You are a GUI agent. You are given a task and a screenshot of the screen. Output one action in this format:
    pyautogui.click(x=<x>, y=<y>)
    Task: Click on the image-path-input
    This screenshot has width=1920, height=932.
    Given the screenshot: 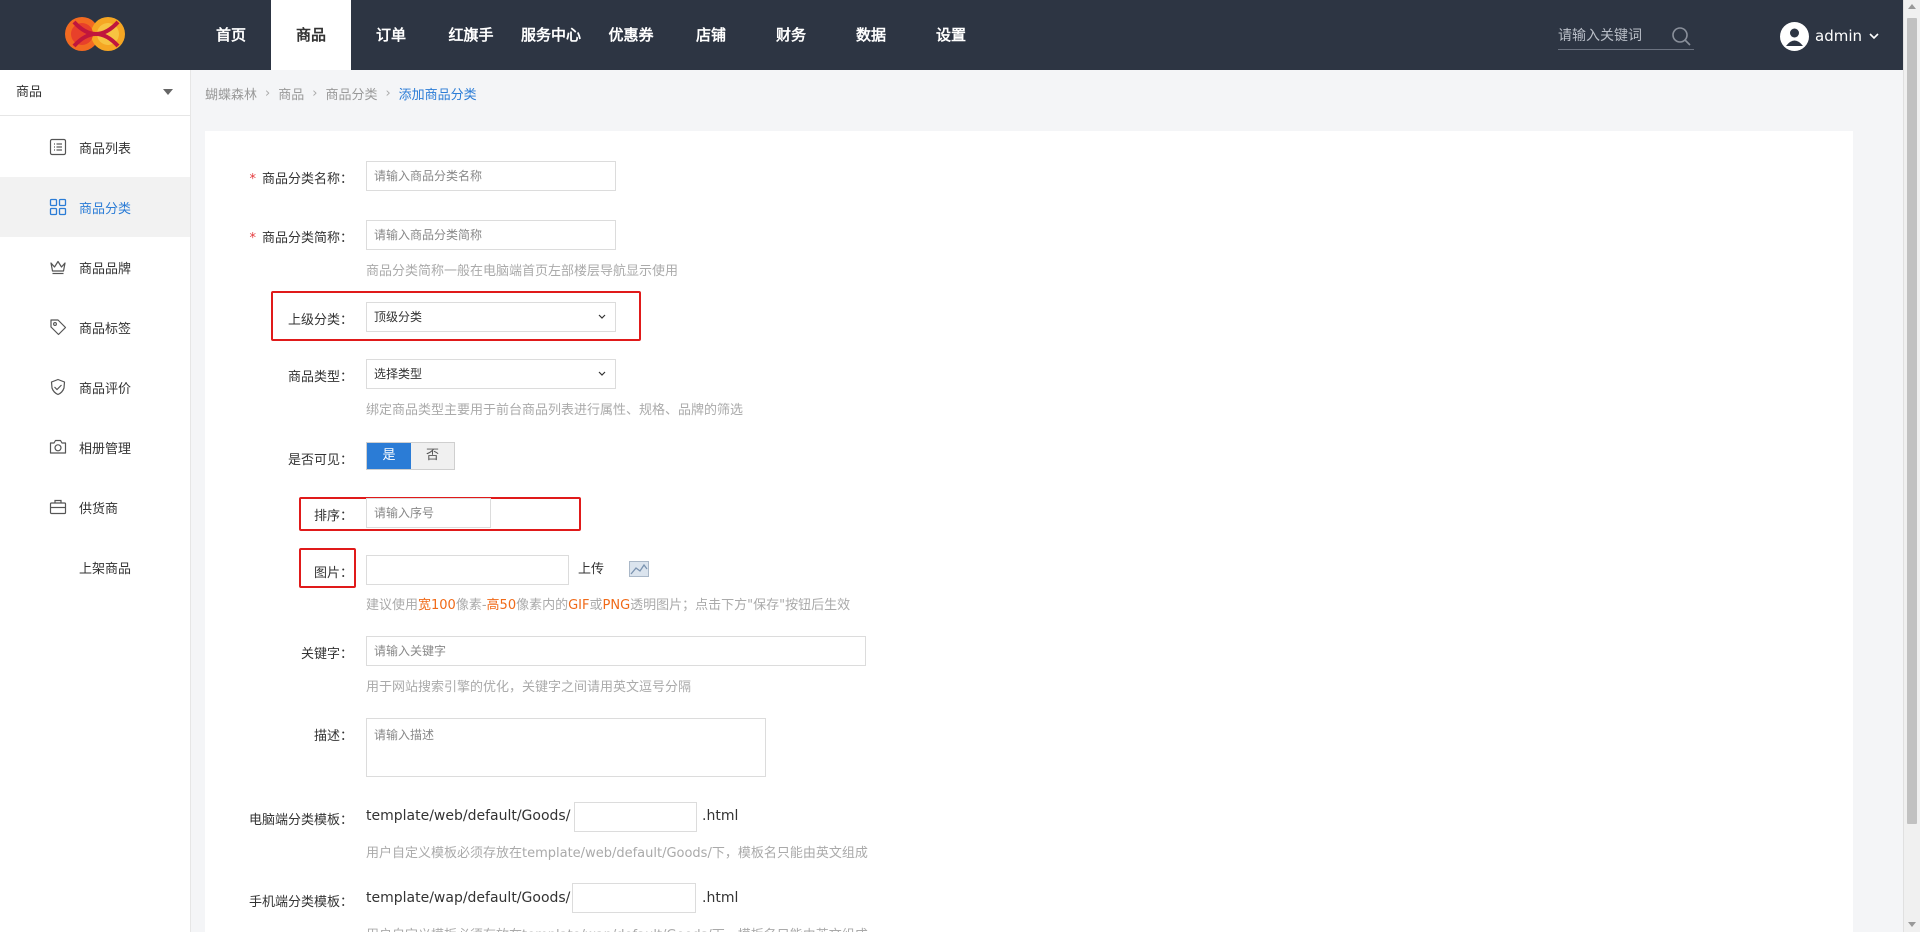 What is the action you would take?
    pyautogui.click(x=467, y=570)
    